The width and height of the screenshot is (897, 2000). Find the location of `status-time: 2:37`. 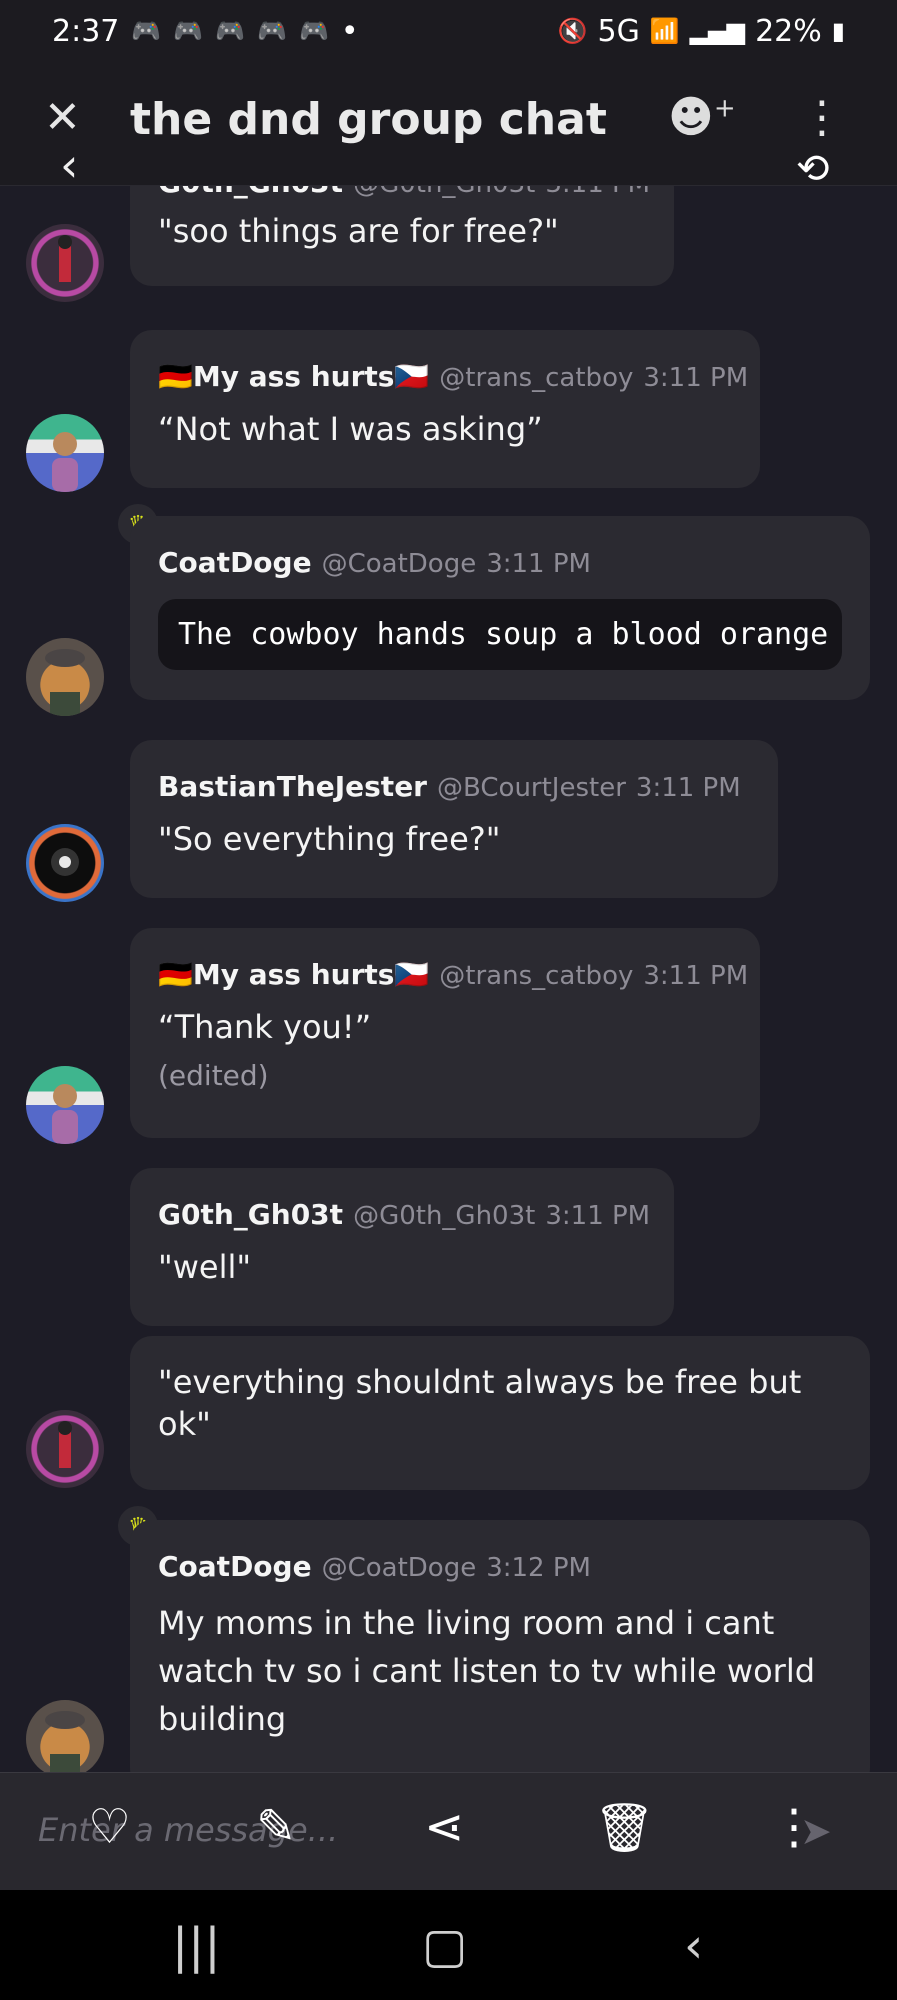

status-time: 2:37 is located at coordinates (86, 31).